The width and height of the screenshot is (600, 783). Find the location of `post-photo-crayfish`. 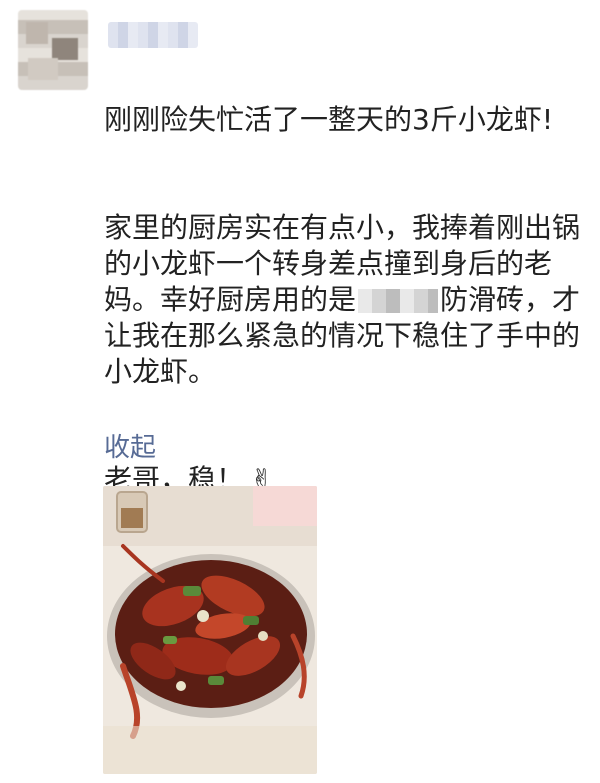

post-photo-crayfish is located at coordinates (210, 630).